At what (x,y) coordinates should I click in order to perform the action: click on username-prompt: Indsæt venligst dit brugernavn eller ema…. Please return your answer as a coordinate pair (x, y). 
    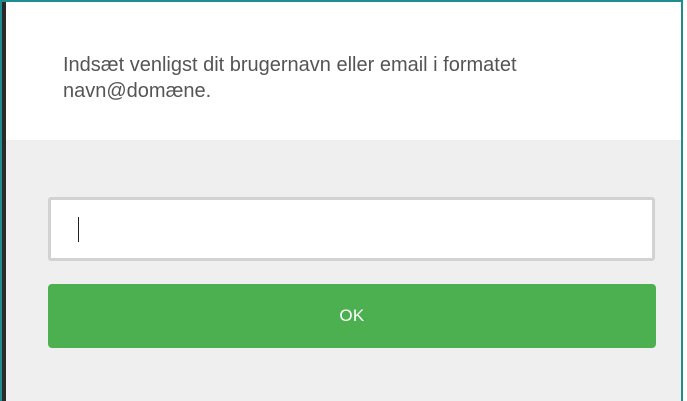
    Looking at the image, I should click on (290, 78).